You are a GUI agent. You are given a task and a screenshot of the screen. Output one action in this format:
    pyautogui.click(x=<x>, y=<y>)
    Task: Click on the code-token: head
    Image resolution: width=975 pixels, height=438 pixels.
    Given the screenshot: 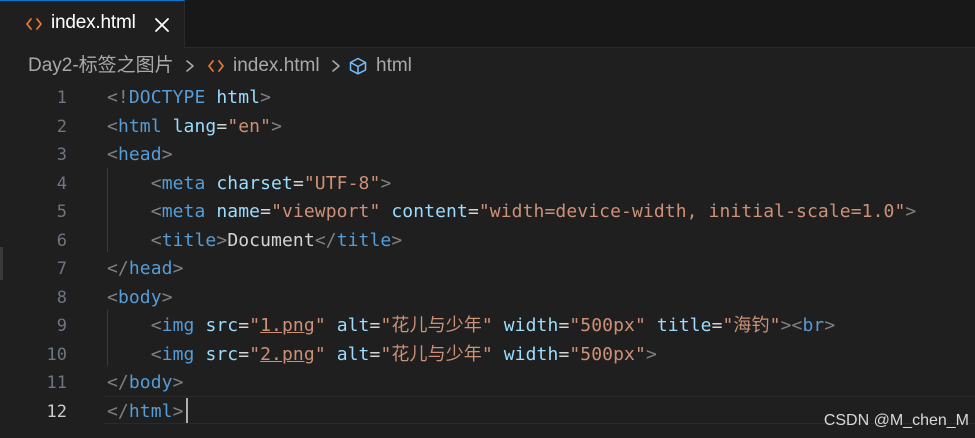 What is the action you would take?
    pyautogui.click(x=139, y=154)
    